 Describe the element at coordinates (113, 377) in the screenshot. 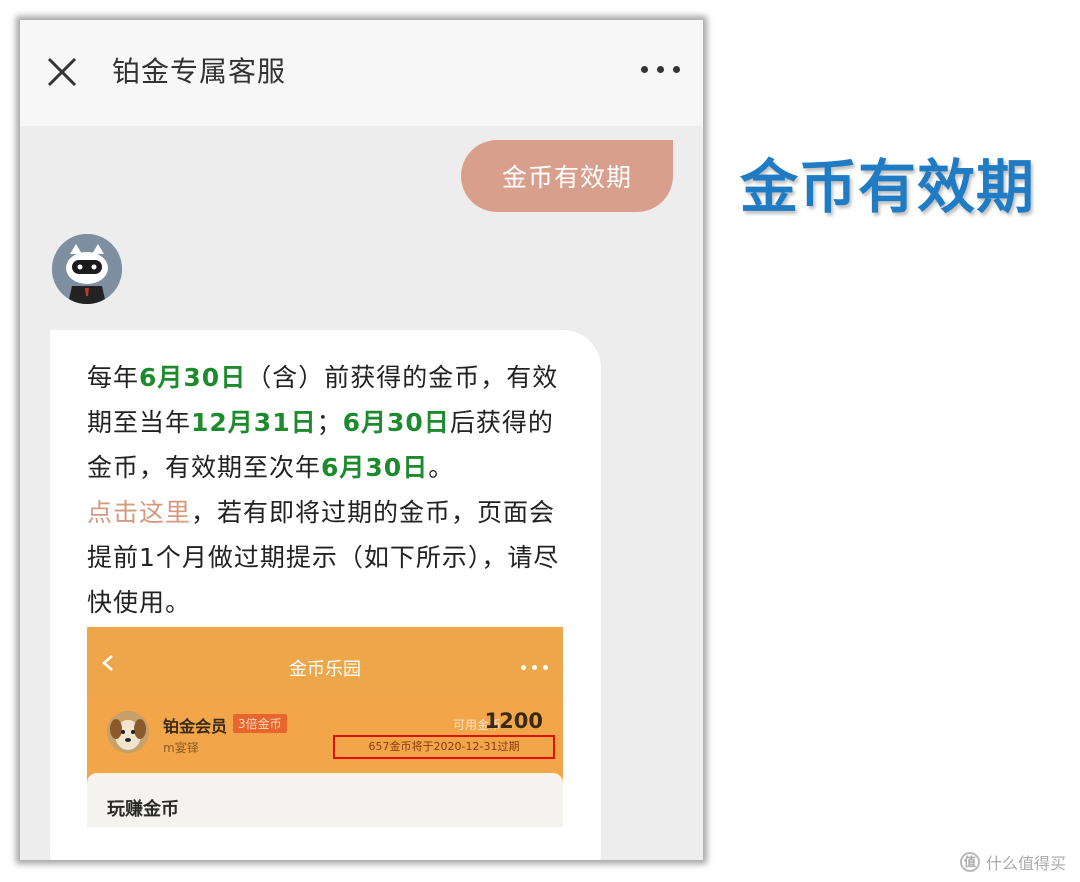

I see `message-text: 每年` at that location.